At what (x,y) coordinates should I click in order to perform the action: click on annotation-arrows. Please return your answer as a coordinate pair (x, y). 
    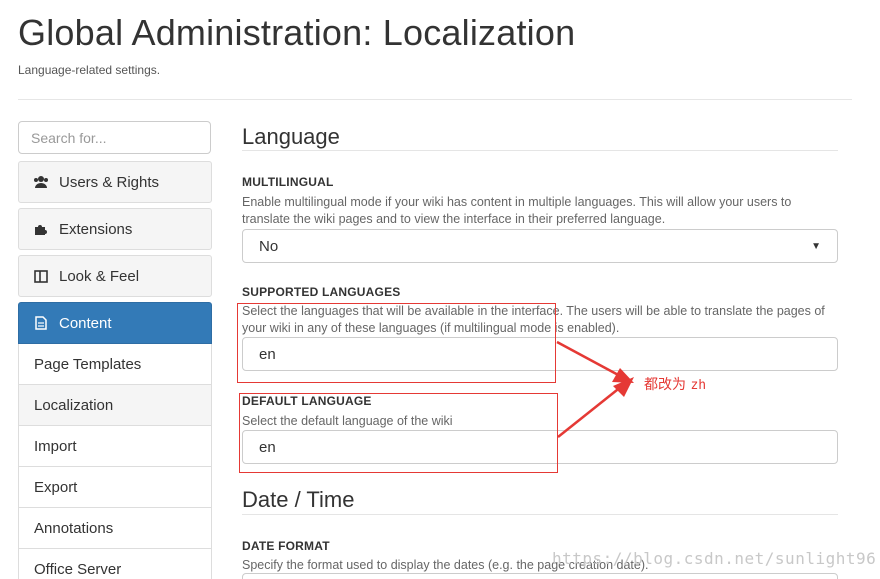
    Looking at the image, I should click on (595, 389).